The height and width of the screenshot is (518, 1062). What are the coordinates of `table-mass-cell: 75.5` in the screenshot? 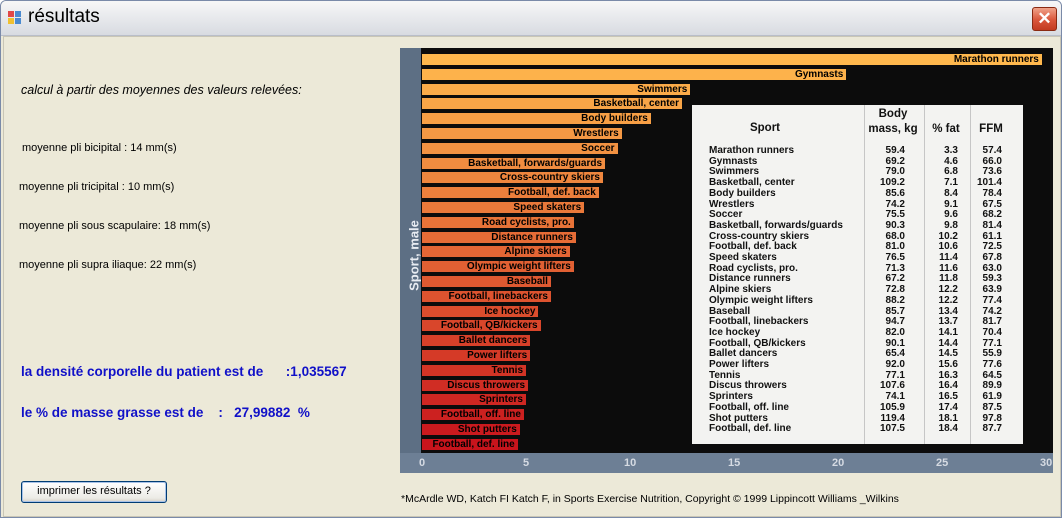 It's located at (895, 215).